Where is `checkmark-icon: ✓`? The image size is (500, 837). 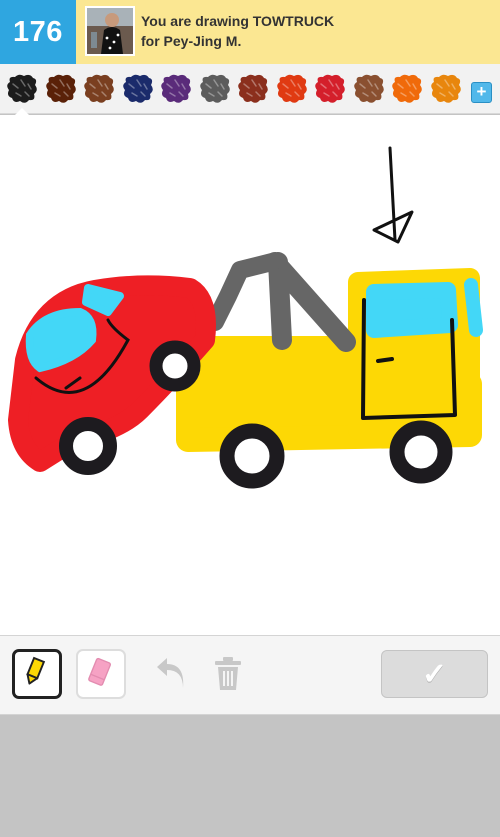
checkmark-icon: ✓ is located at coordinates (434, 674).